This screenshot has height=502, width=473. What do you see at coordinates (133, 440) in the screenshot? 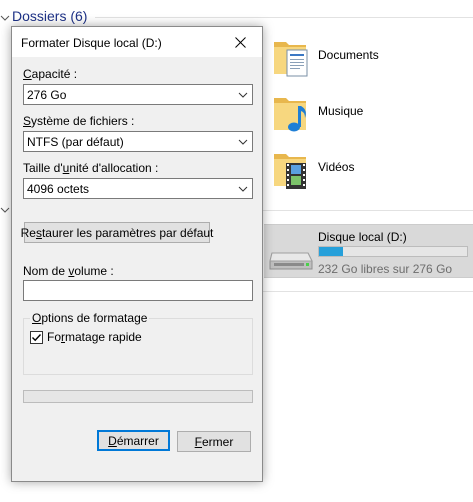
I see `start-button: Démarrer` at bounding box center [133, 440].